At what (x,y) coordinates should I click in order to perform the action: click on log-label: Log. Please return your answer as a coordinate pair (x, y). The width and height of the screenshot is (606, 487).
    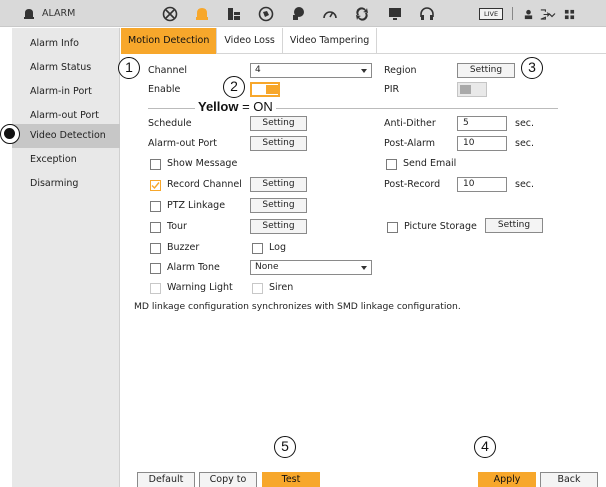
    Looking at the image, I should click on (277, 247).